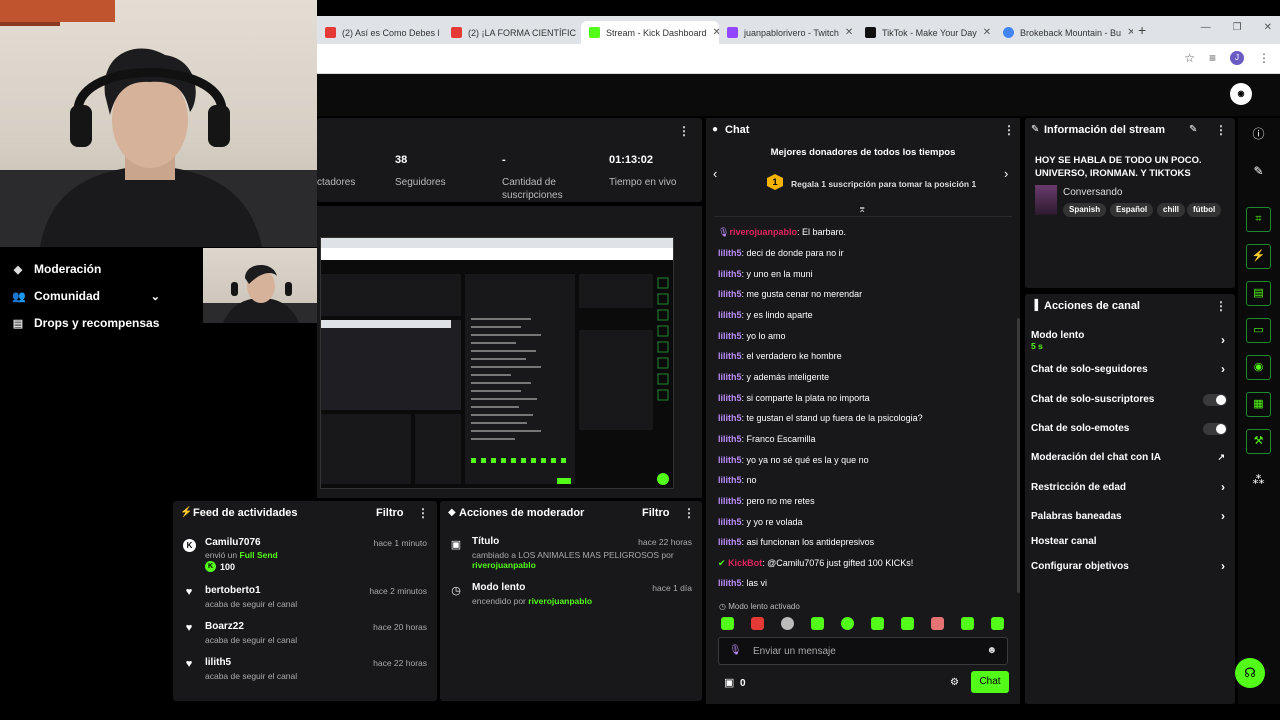 The height and width of the screenshot is (720, 1280). I want to click on feed-user: Camilu7076, so click(233, 542).